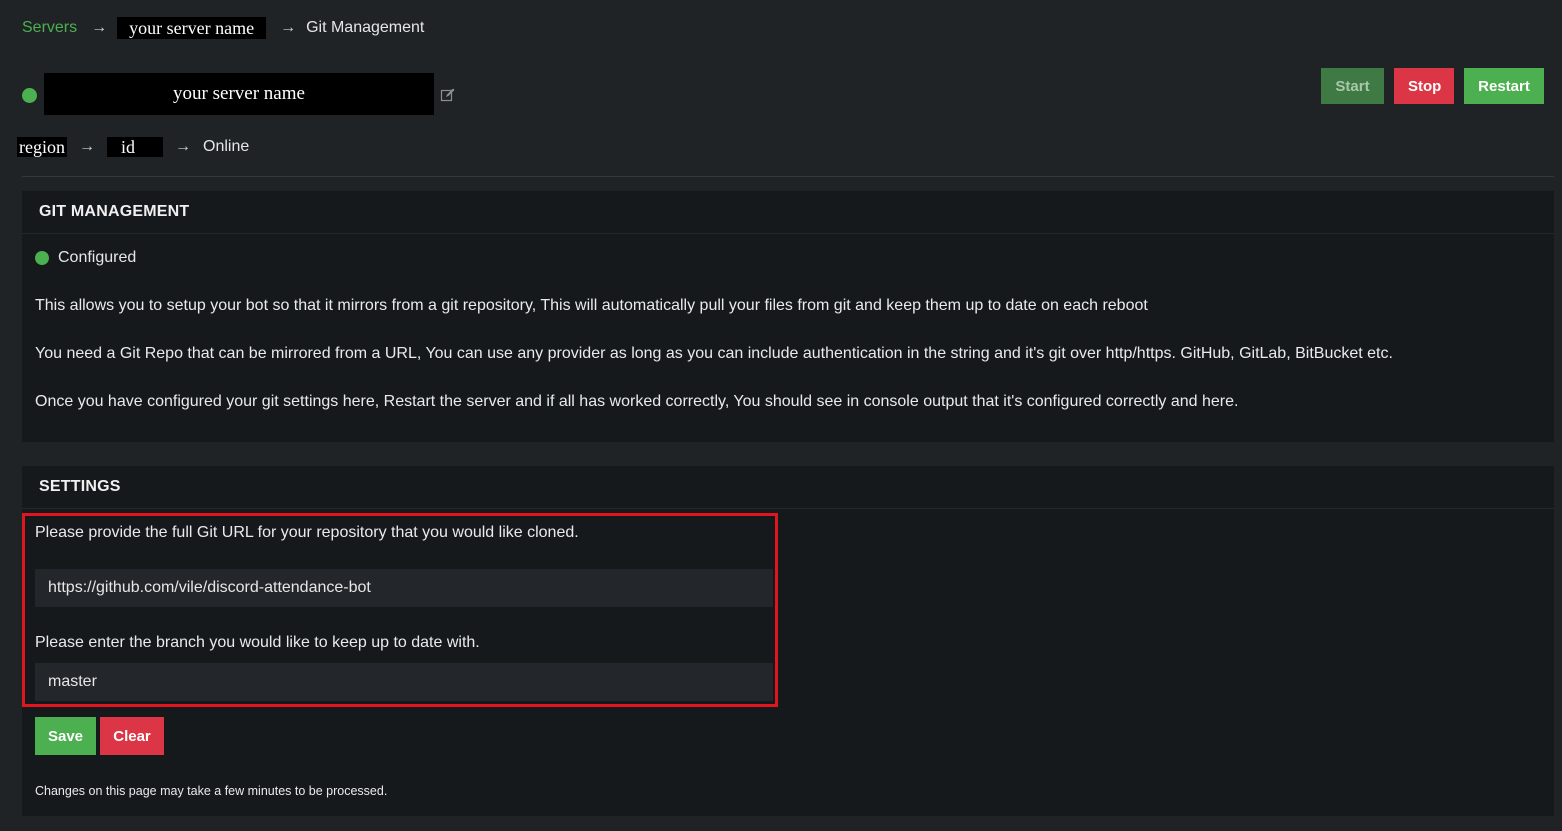 The width and height of the screenshot is (1562, 831). Describe the element at coordinates (42, 147) in the screenshot. I see `server-region: region` at that location.